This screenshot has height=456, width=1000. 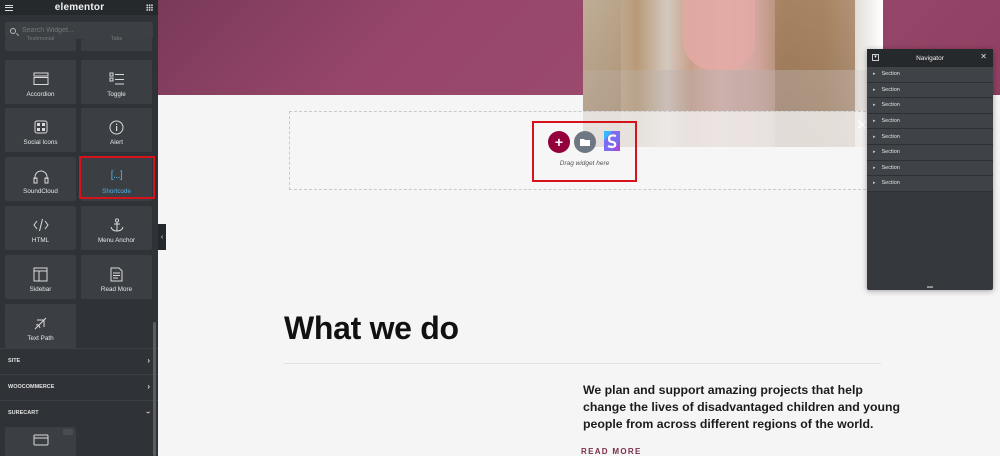 I want to click on widget-label: HTML, so click(x=40, y=240).